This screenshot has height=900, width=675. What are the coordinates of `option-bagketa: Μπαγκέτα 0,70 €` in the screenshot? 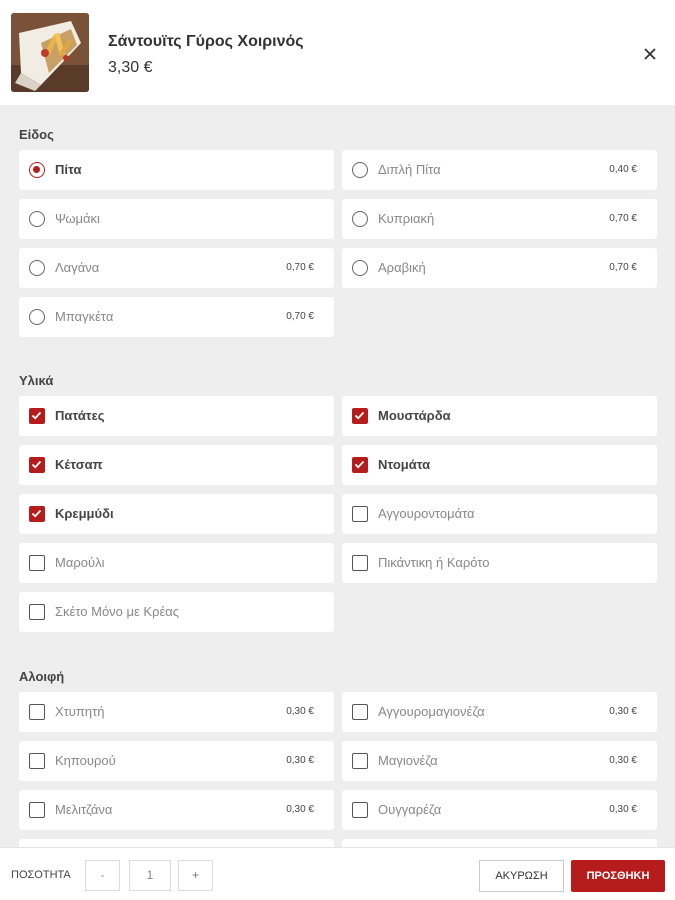 It's located at (176, 317).